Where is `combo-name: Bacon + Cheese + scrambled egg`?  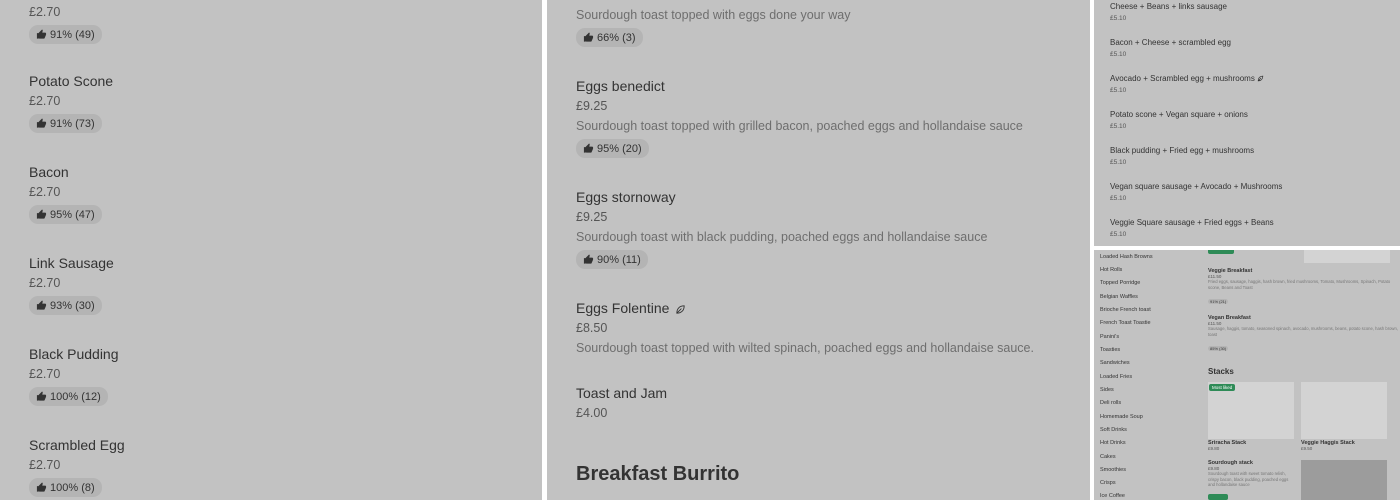
combo-name: Bacon + Cheese + scrambled egg is located at coordinates (1170, 42).